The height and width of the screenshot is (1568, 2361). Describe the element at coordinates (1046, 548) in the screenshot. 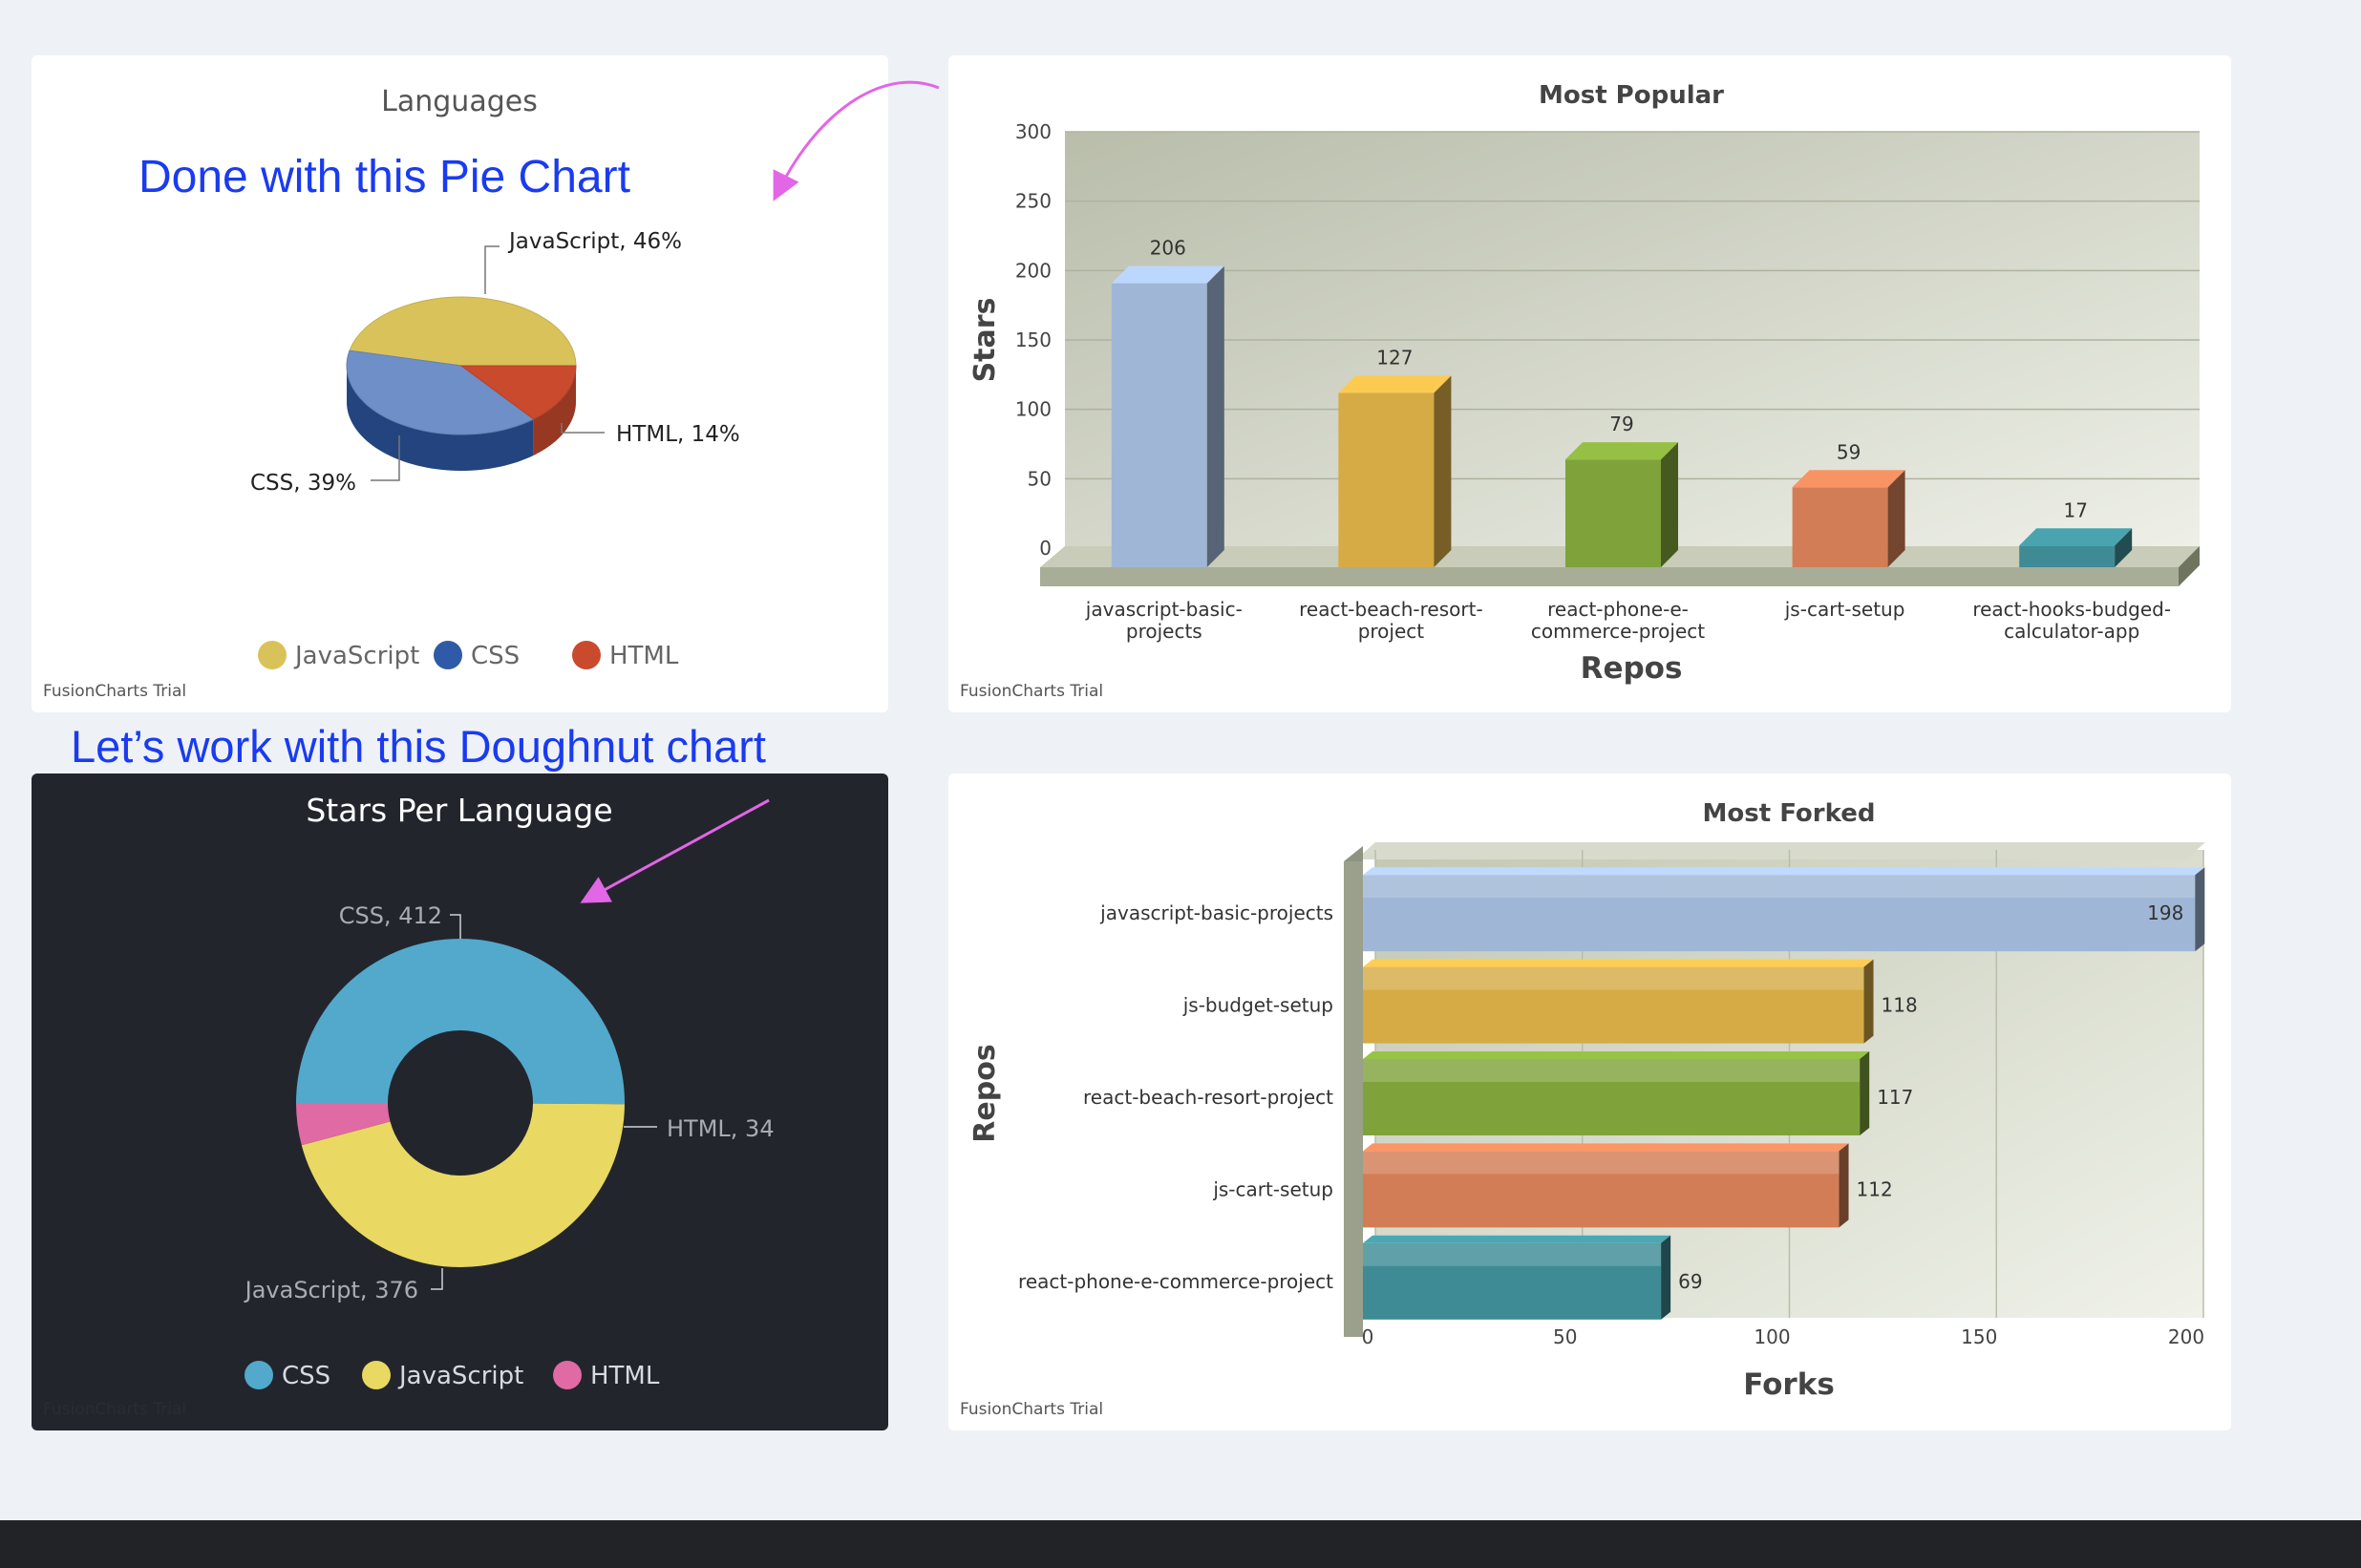

I see `y-tick-label: 0` at that location.